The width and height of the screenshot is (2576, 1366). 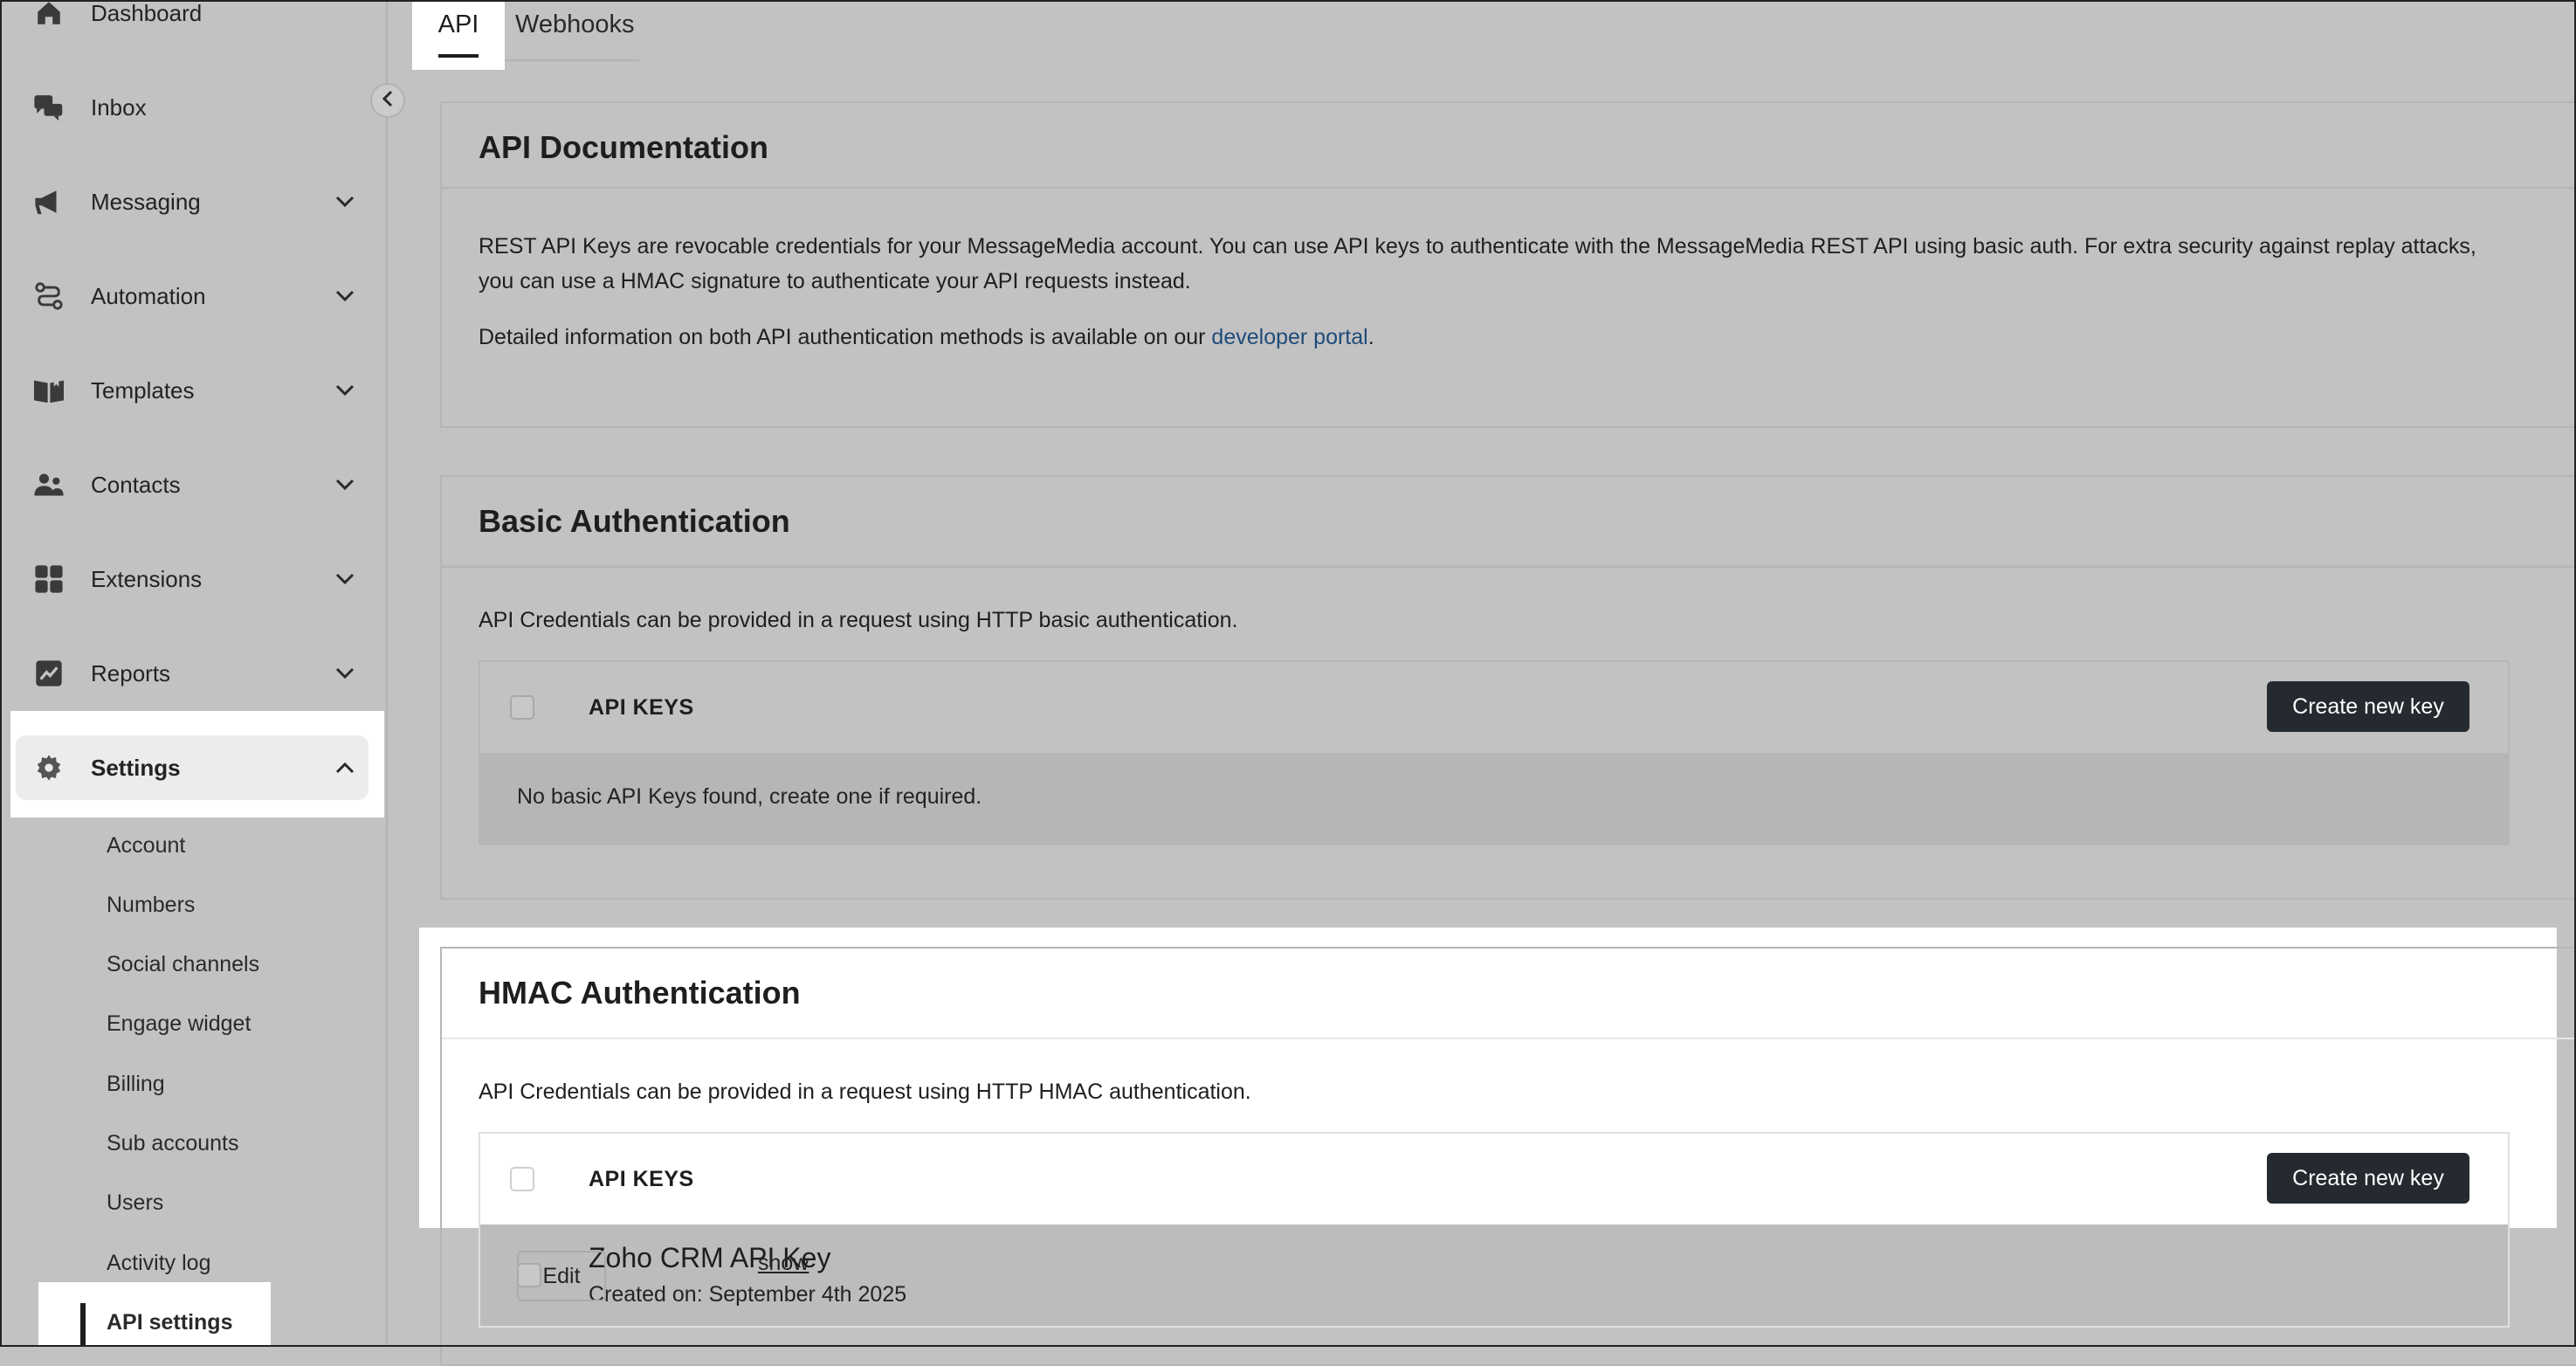 I want to click on gear-icon, so click(x=48, y=767).